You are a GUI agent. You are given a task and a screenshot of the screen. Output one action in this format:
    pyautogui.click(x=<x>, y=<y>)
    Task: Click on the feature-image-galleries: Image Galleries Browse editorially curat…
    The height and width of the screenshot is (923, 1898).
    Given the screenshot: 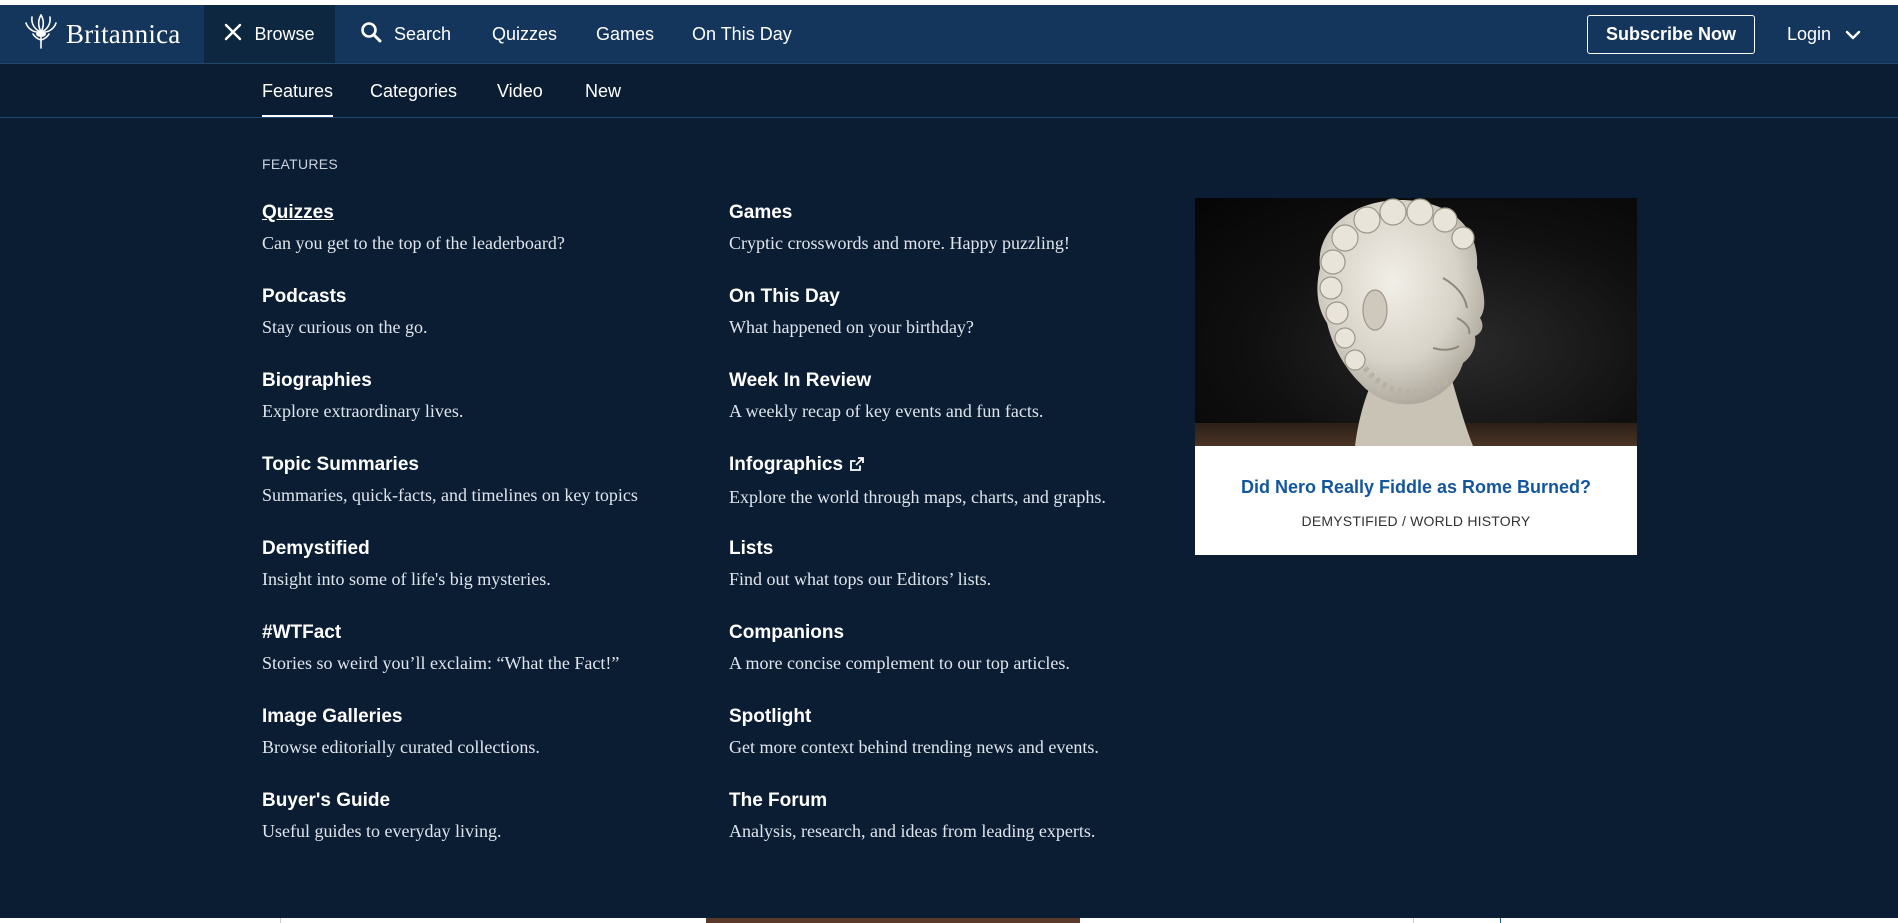 What is the action you would take?
    pyautogui.click(x=482, y=732)
    